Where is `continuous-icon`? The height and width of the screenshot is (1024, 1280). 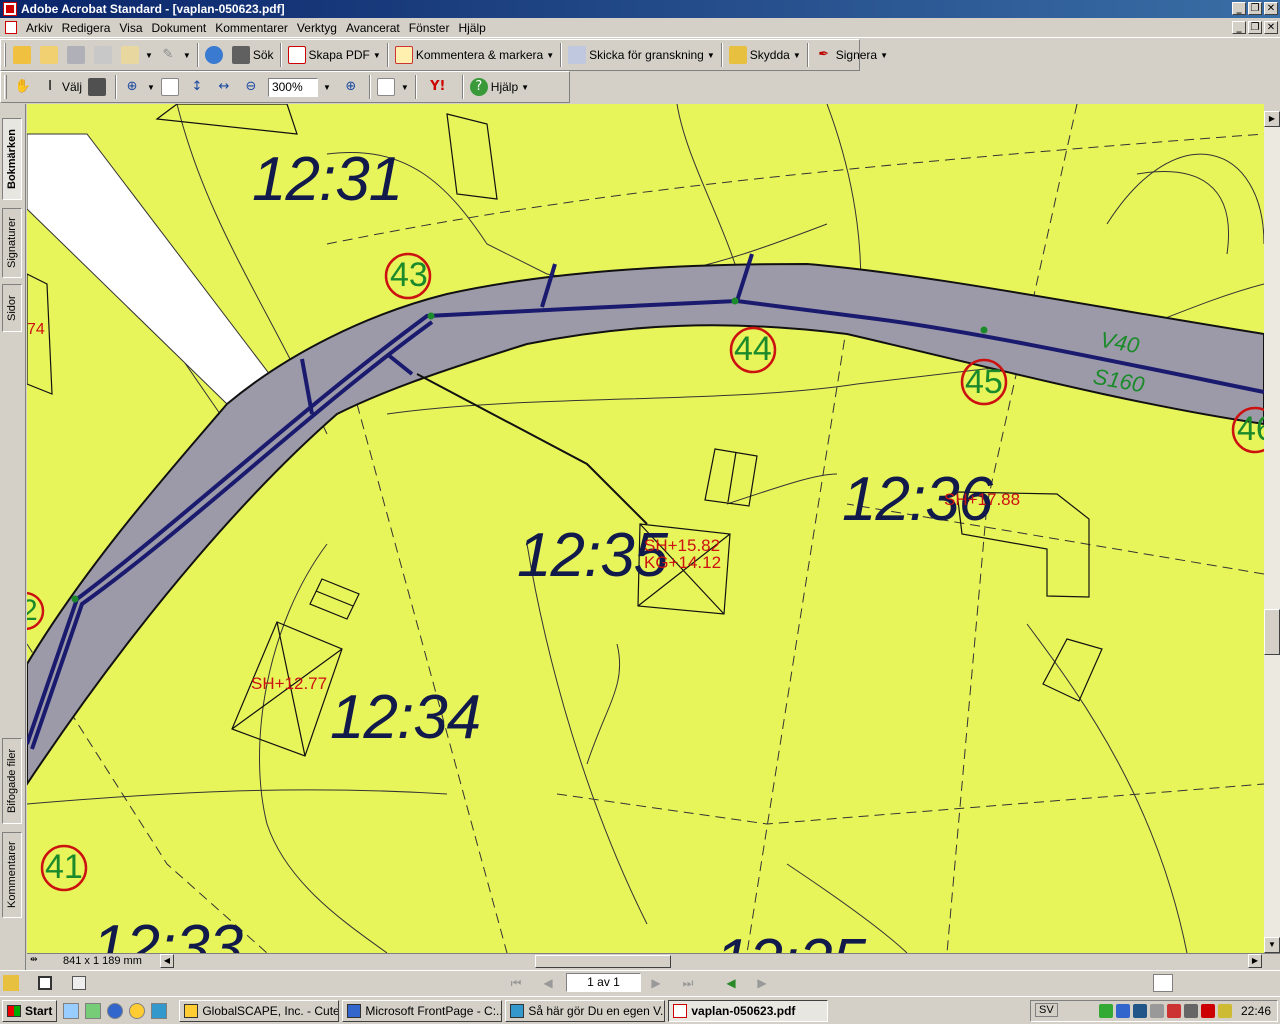
continuous-icon is located at coordinates (79, 983).